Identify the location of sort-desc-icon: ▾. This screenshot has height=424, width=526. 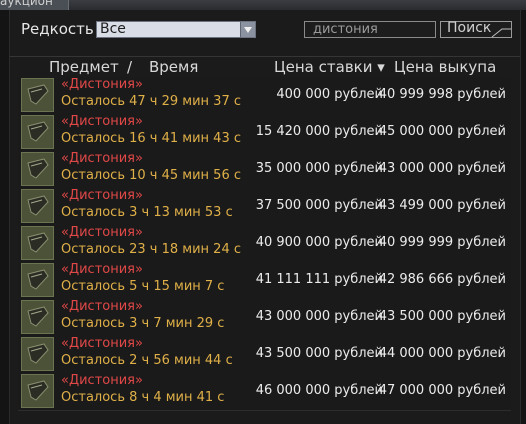
(381, 67).